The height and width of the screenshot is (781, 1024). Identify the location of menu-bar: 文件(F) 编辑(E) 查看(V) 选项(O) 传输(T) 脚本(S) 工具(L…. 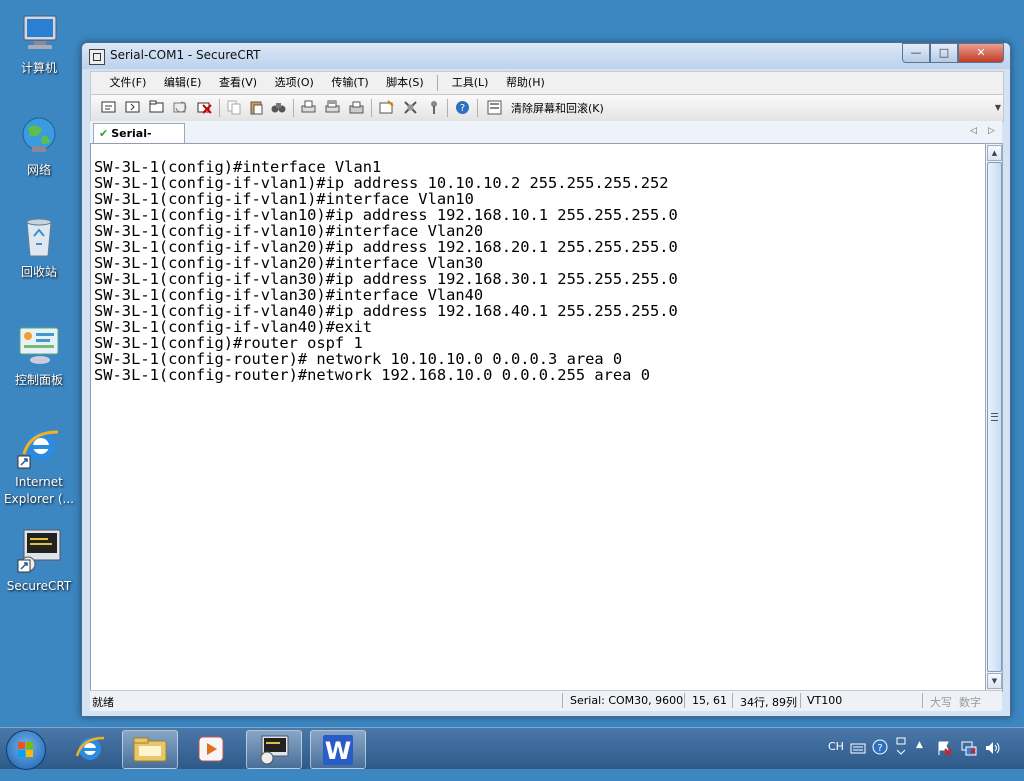
(547, 83).